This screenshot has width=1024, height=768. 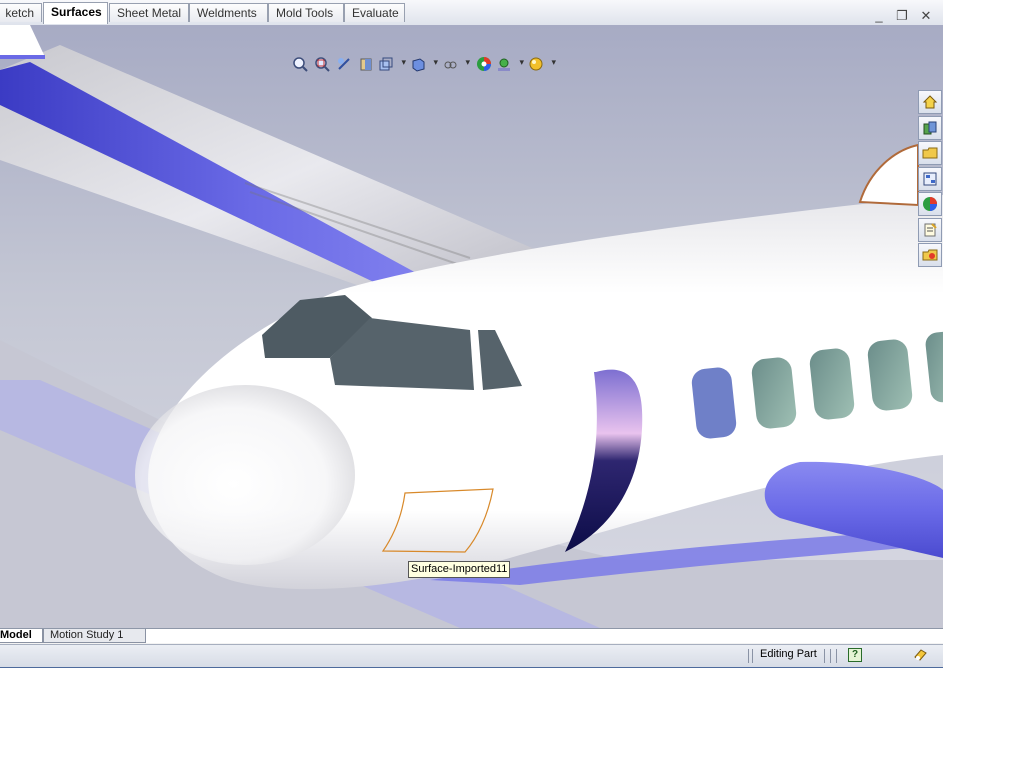 I want to click on tab-sketch: ketch, so click(x=21, y=12).